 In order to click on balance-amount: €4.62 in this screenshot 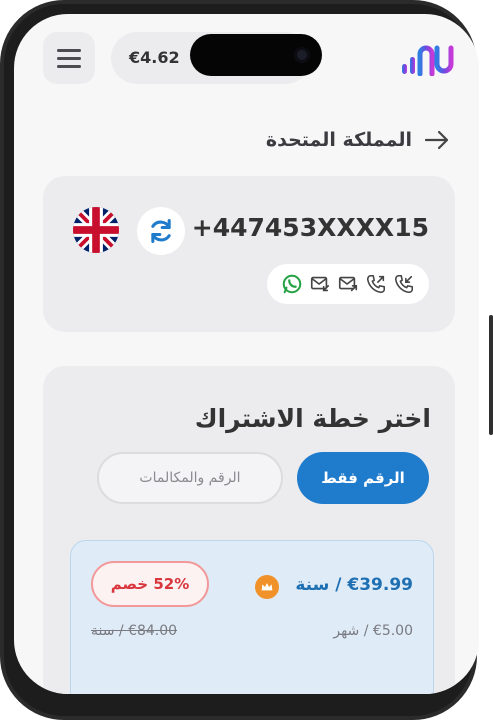, I will do `click(154, 57)`.